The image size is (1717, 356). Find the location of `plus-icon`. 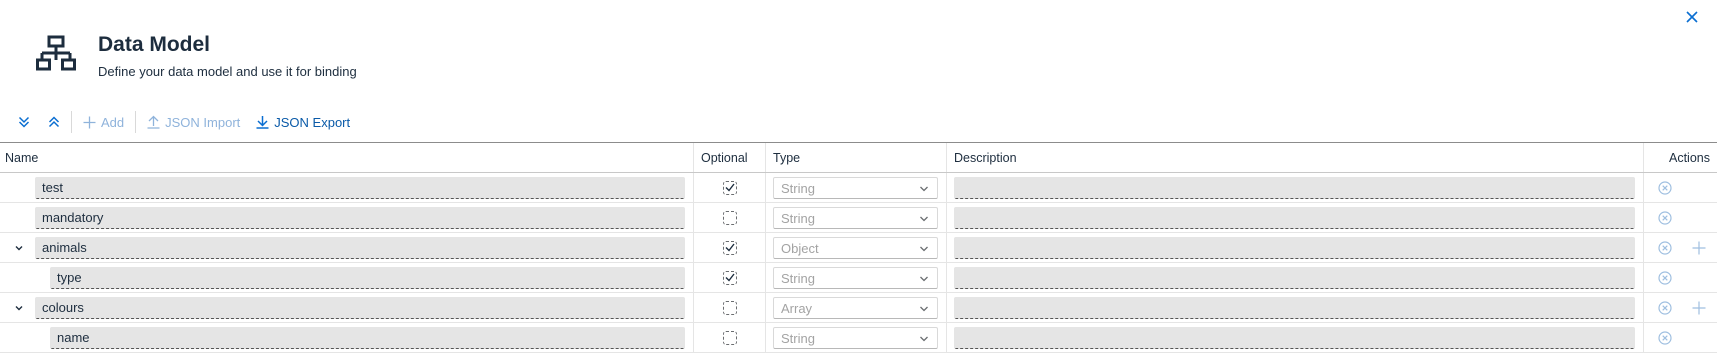

plus-icon is located at coordinates (89, 122).